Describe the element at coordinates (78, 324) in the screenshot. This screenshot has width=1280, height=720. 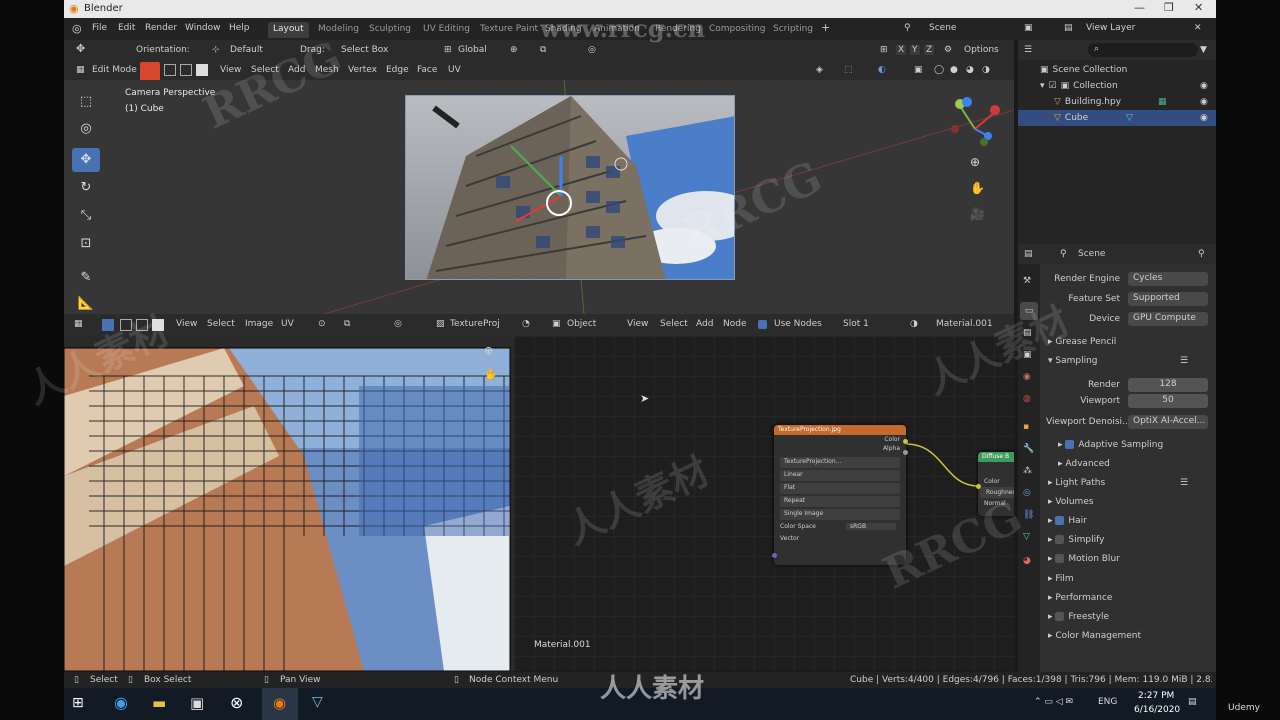
I see `uv-editor-type-icon: ▦` at that location.